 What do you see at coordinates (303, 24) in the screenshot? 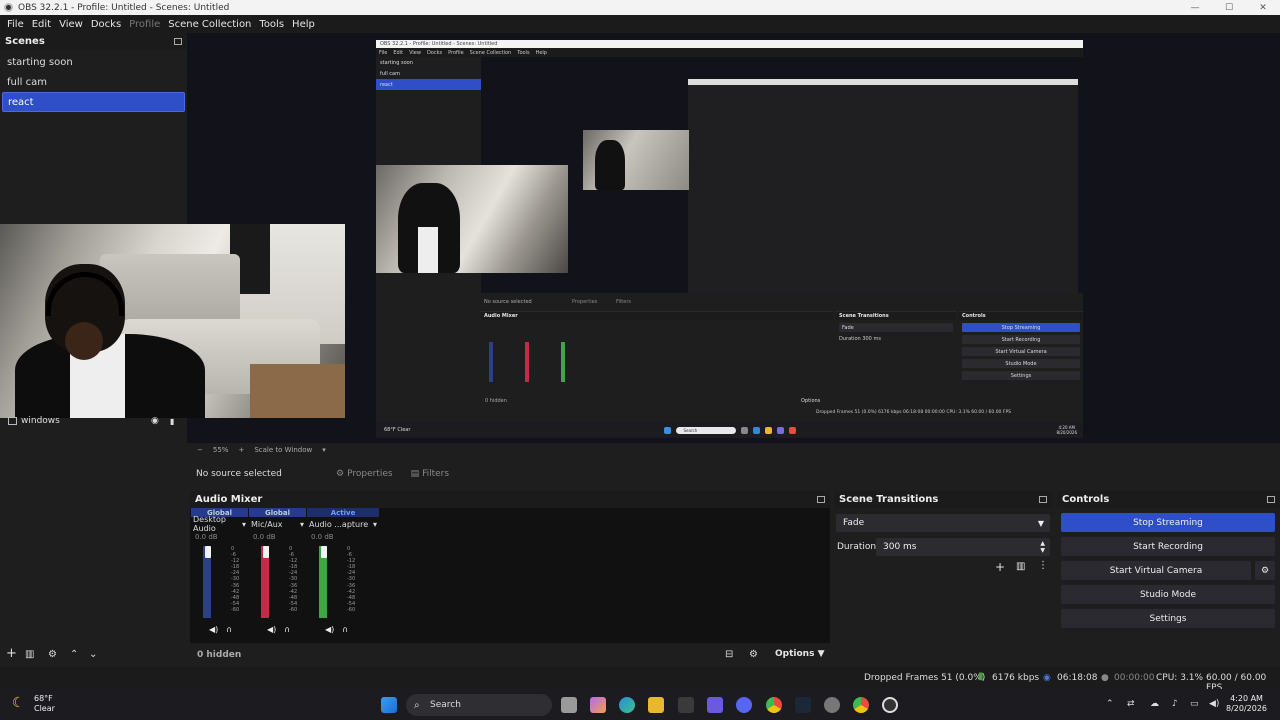
I see `menu-help: Help` at bounding box center [303, 24].